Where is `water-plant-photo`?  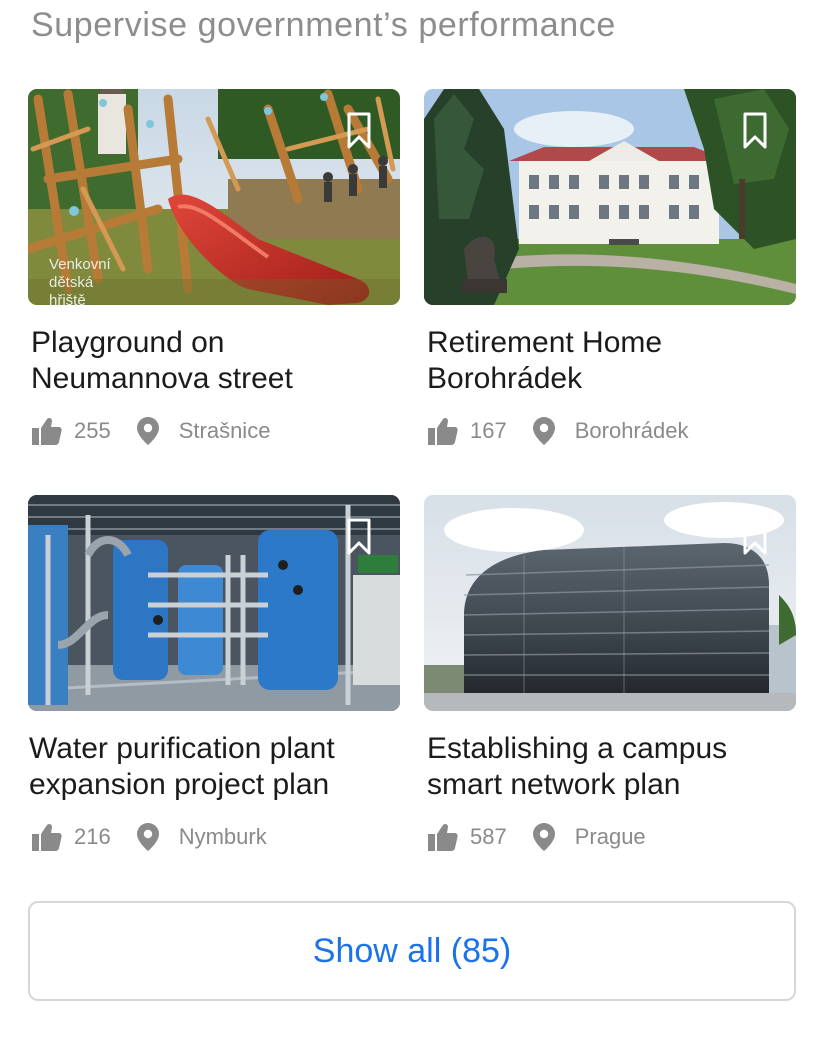 water-plant-photo is located at coordinates (214, 603).